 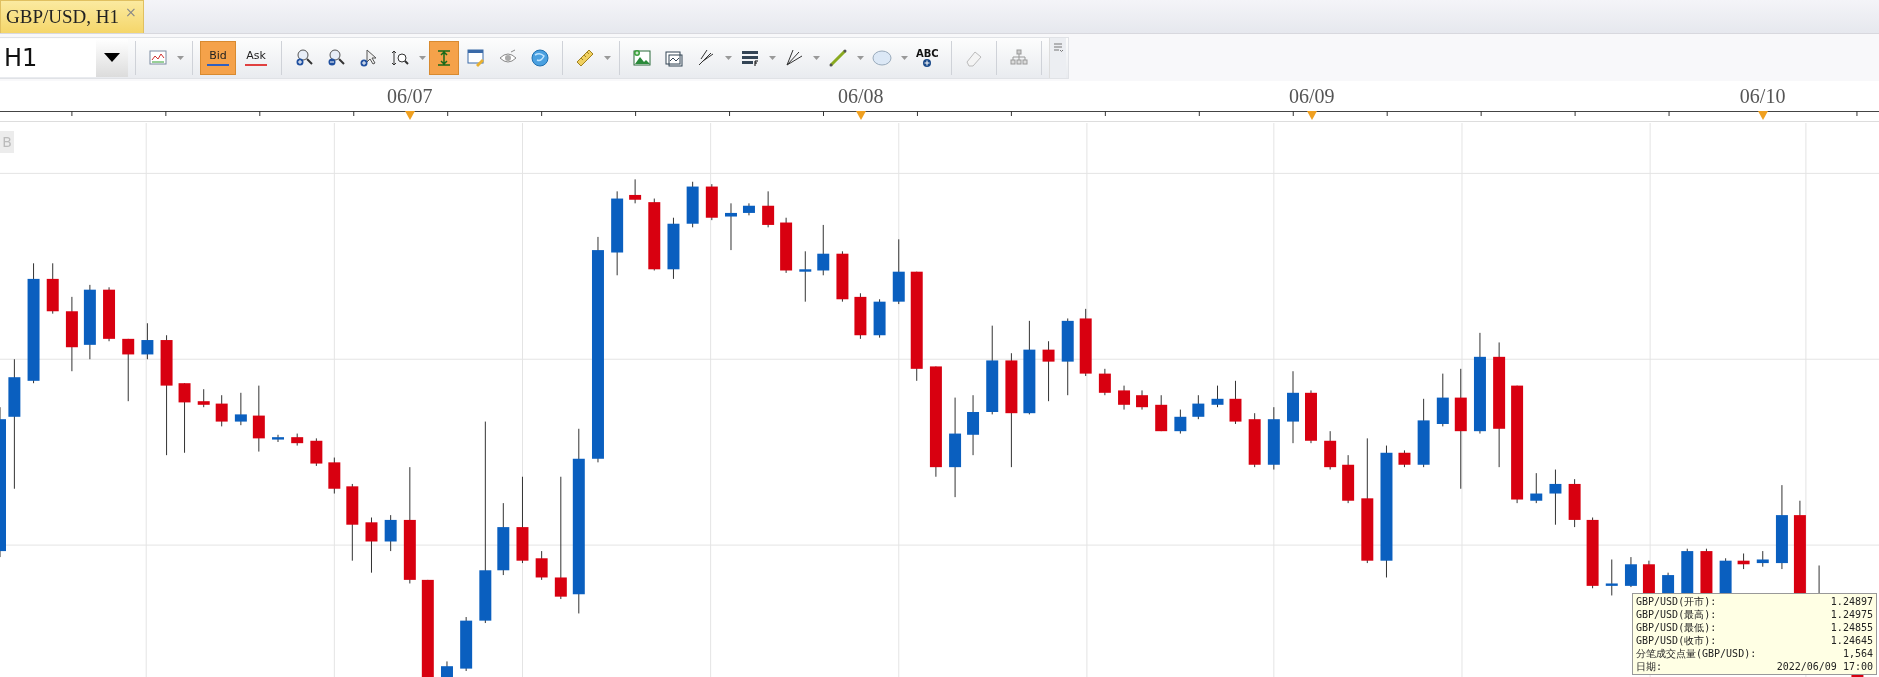 I want to click on price-toggle-button: Ask, so click(x=256, y=57).